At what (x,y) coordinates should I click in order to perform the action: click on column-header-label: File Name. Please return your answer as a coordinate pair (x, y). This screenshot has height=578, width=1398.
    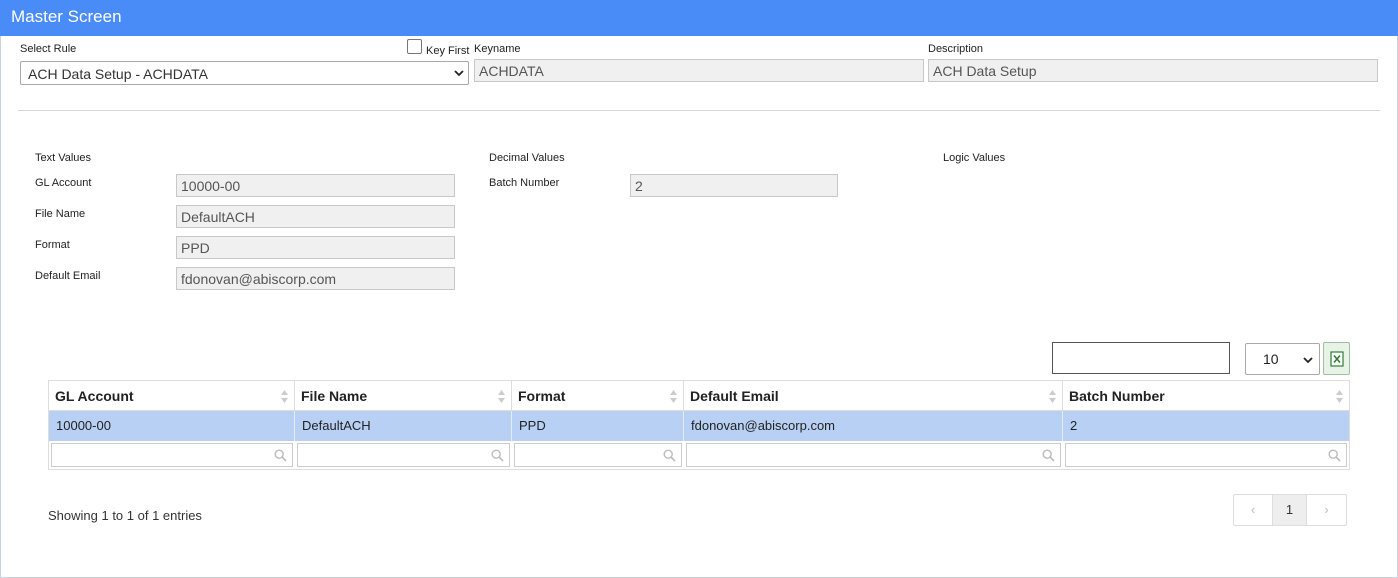
    Looking at the image, I should click on (334, 396).